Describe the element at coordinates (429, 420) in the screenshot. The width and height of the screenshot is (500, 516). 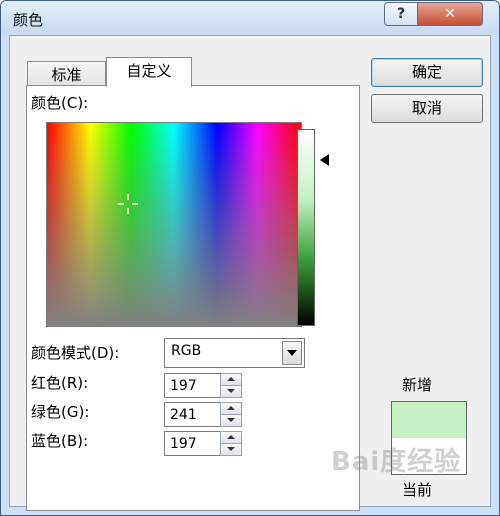
I see `new-color-swatch` at that location.